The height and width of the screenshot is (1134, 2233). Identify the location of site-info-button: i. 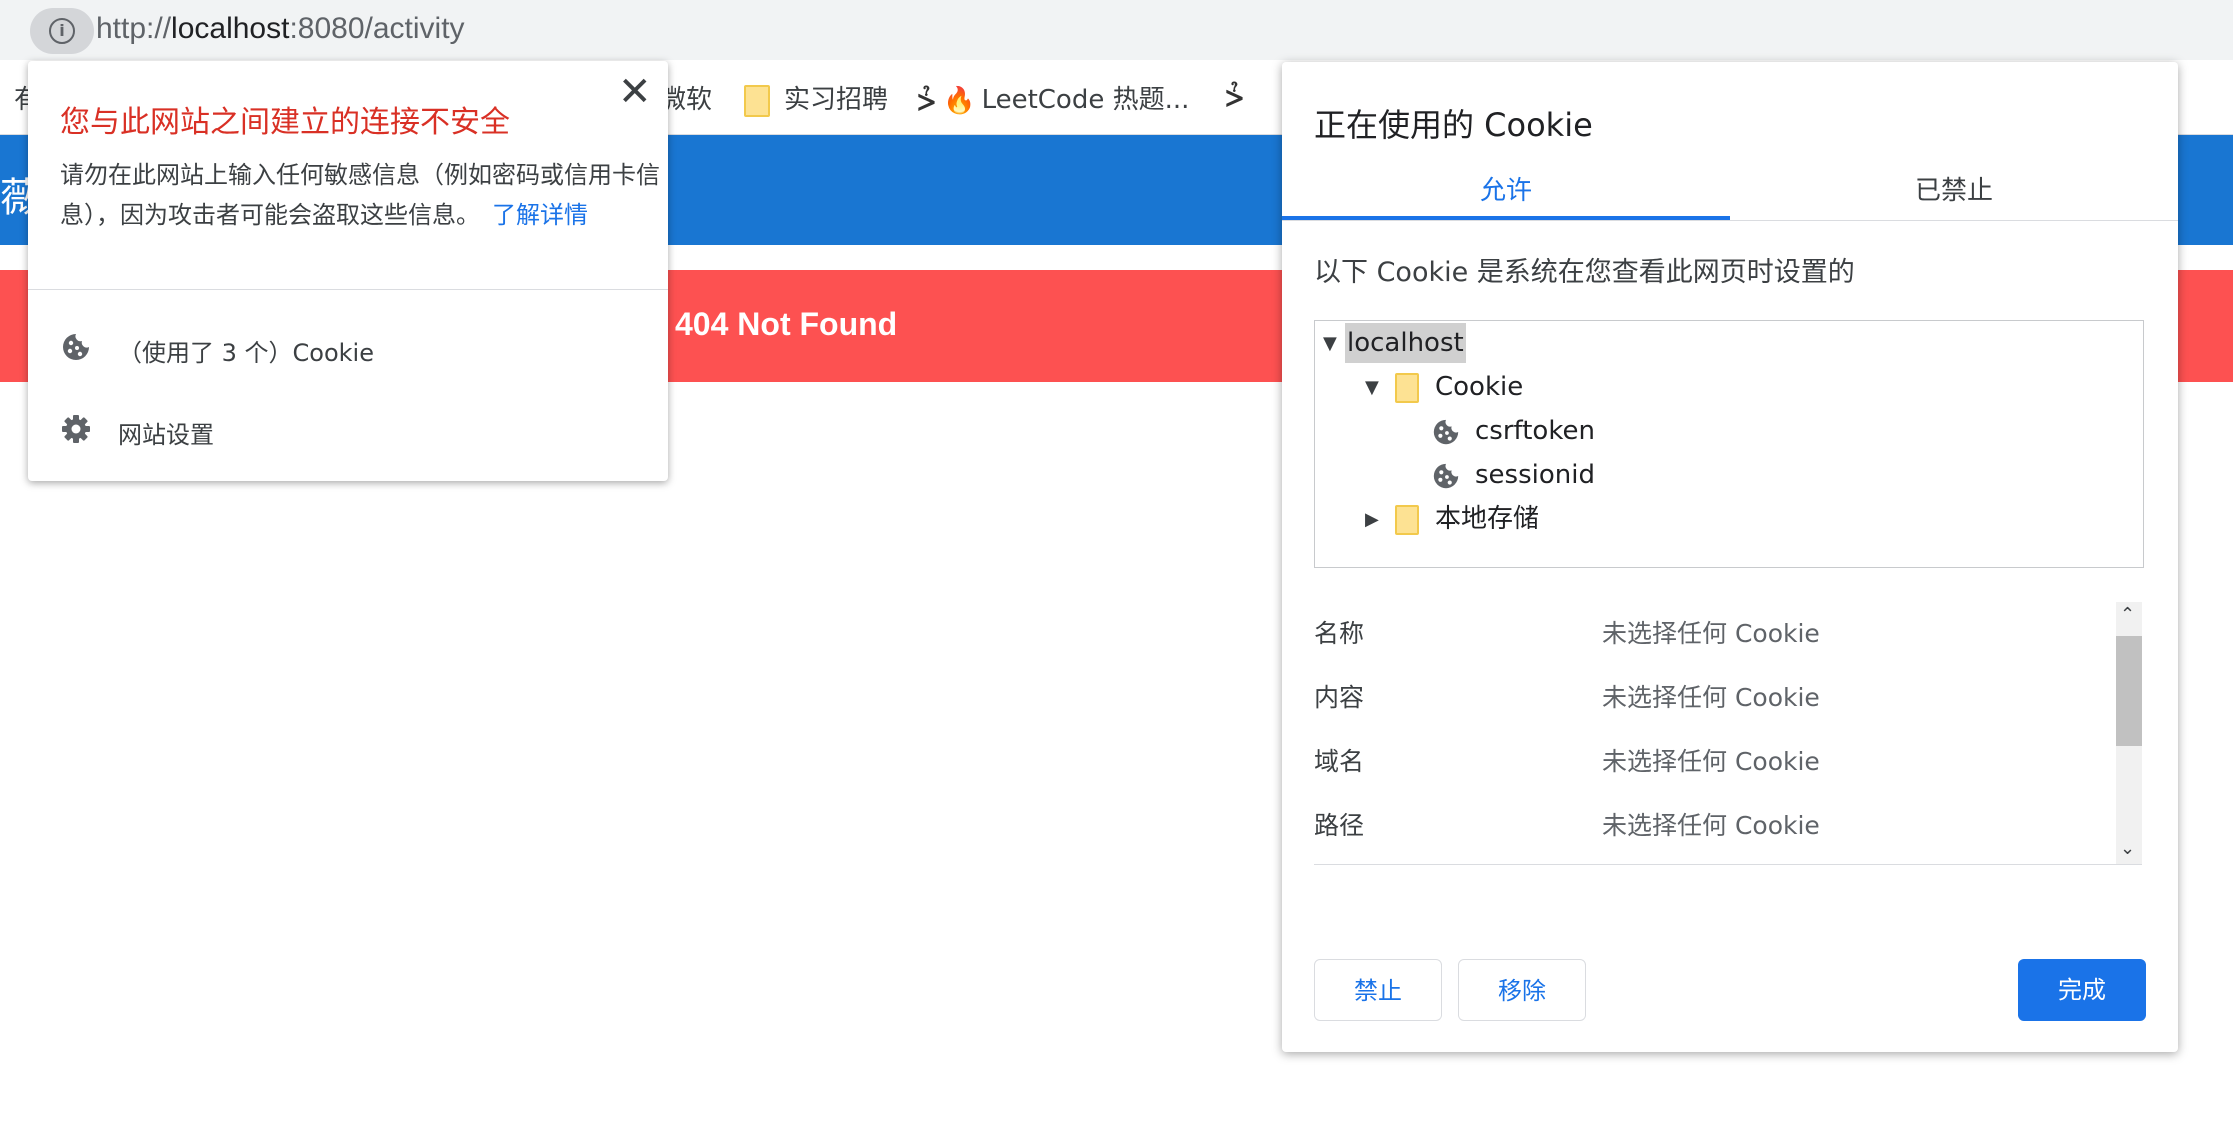
(62, 31).